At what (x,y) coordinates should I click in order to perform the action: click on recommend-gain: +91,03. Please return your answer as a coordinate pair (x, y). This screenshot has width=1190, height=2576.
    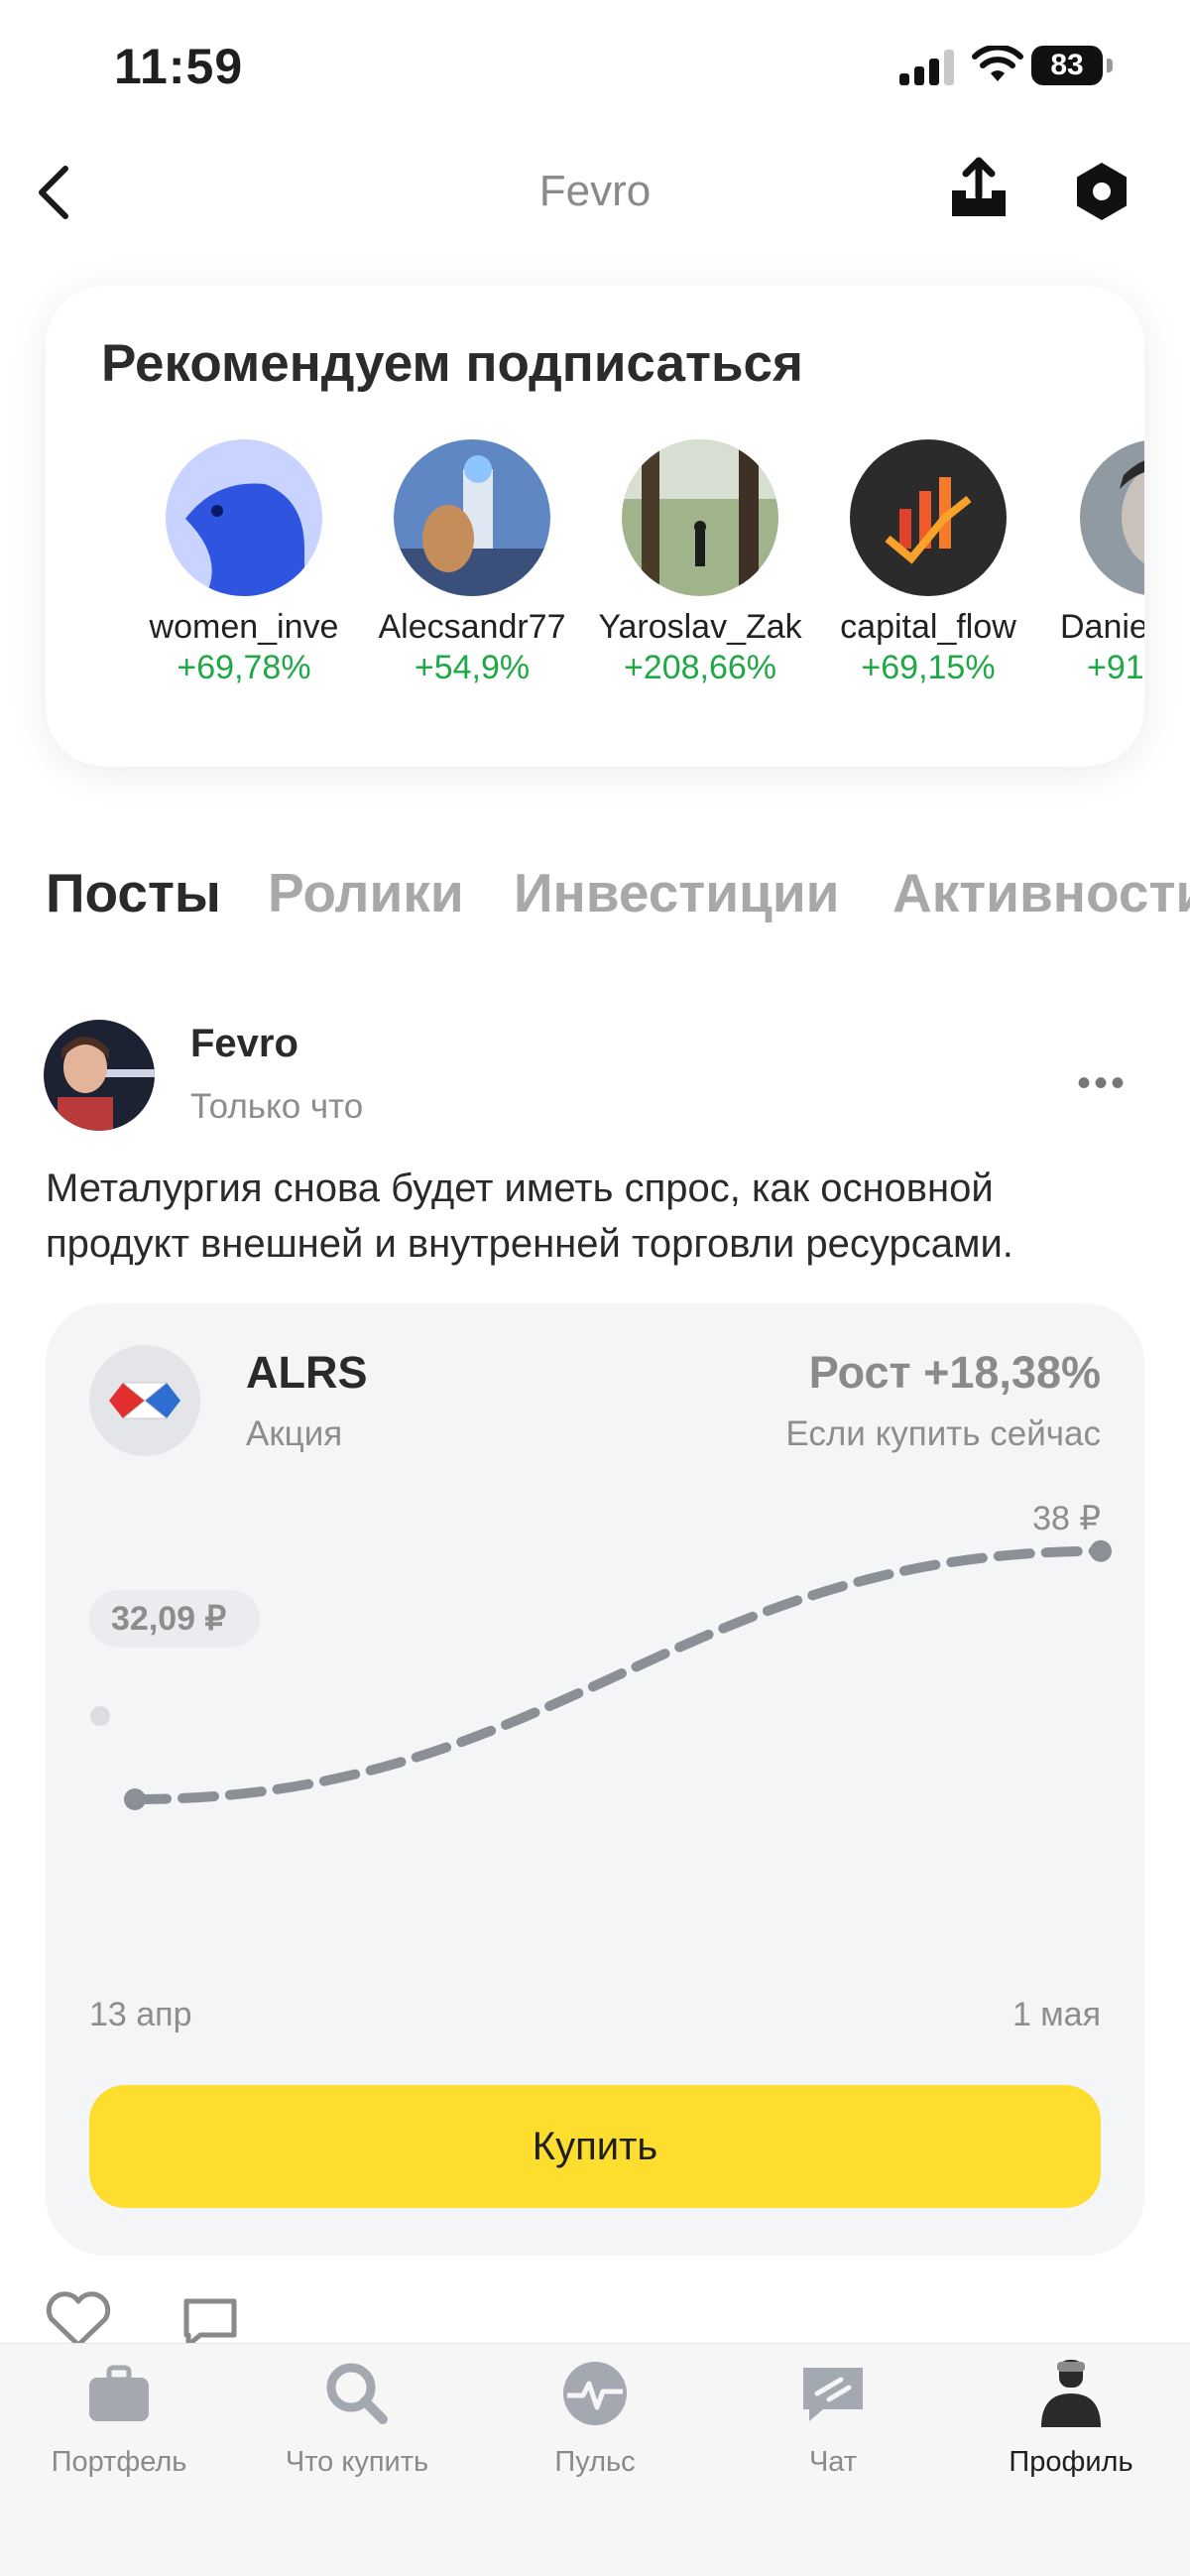
    Looking at the image, I should click on (1115, 667).